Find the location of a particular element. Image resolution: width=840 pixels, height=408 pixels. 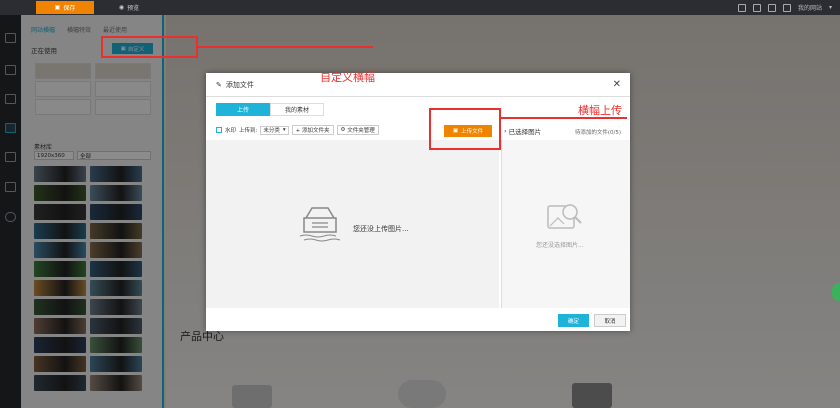

top-right-tools: 我的网站 ▾ is located at coordinates (784, 7).